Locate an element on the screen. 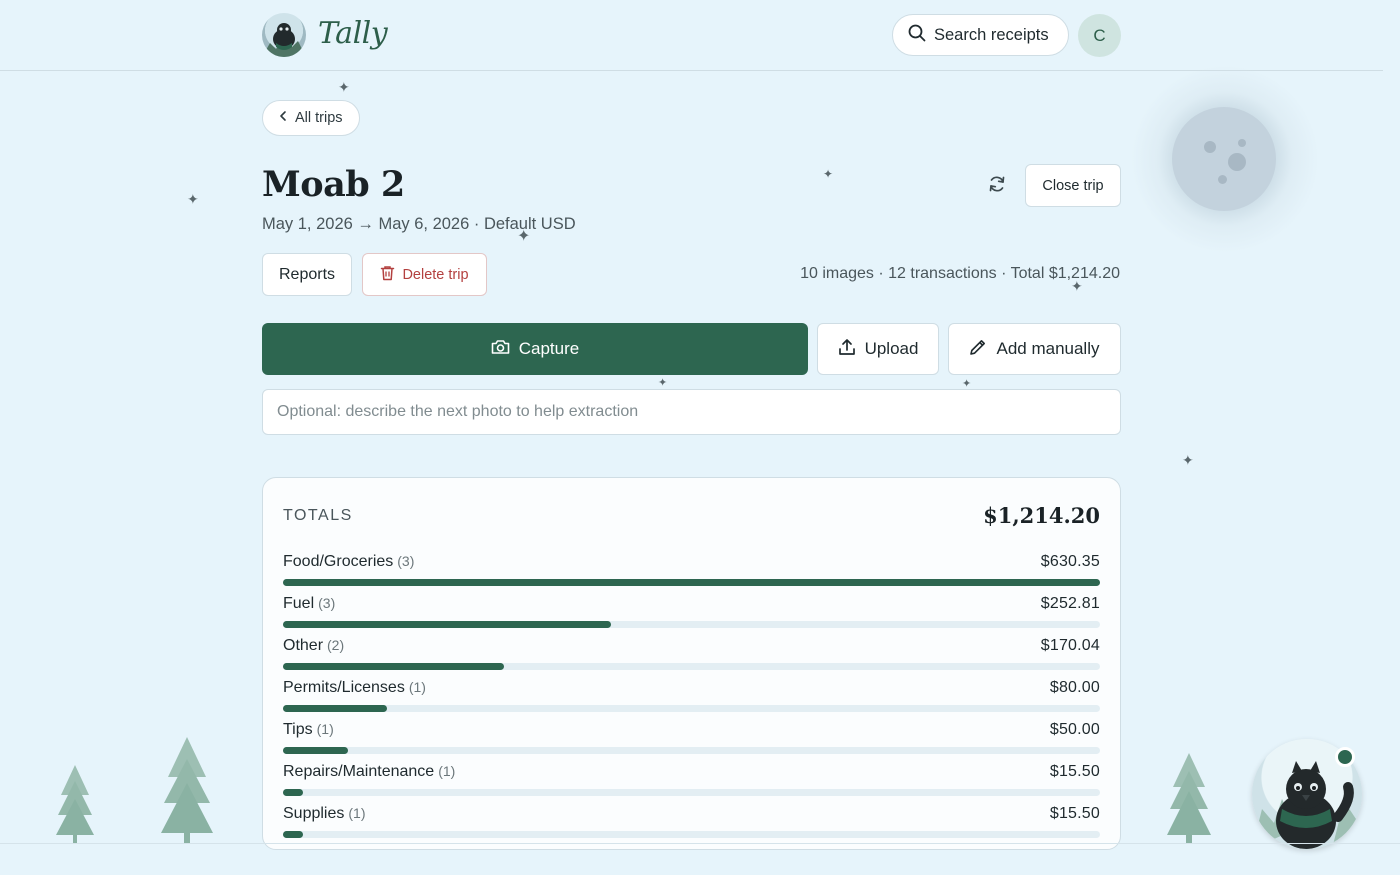  pencil-icon is located at coordinates (978, 349).